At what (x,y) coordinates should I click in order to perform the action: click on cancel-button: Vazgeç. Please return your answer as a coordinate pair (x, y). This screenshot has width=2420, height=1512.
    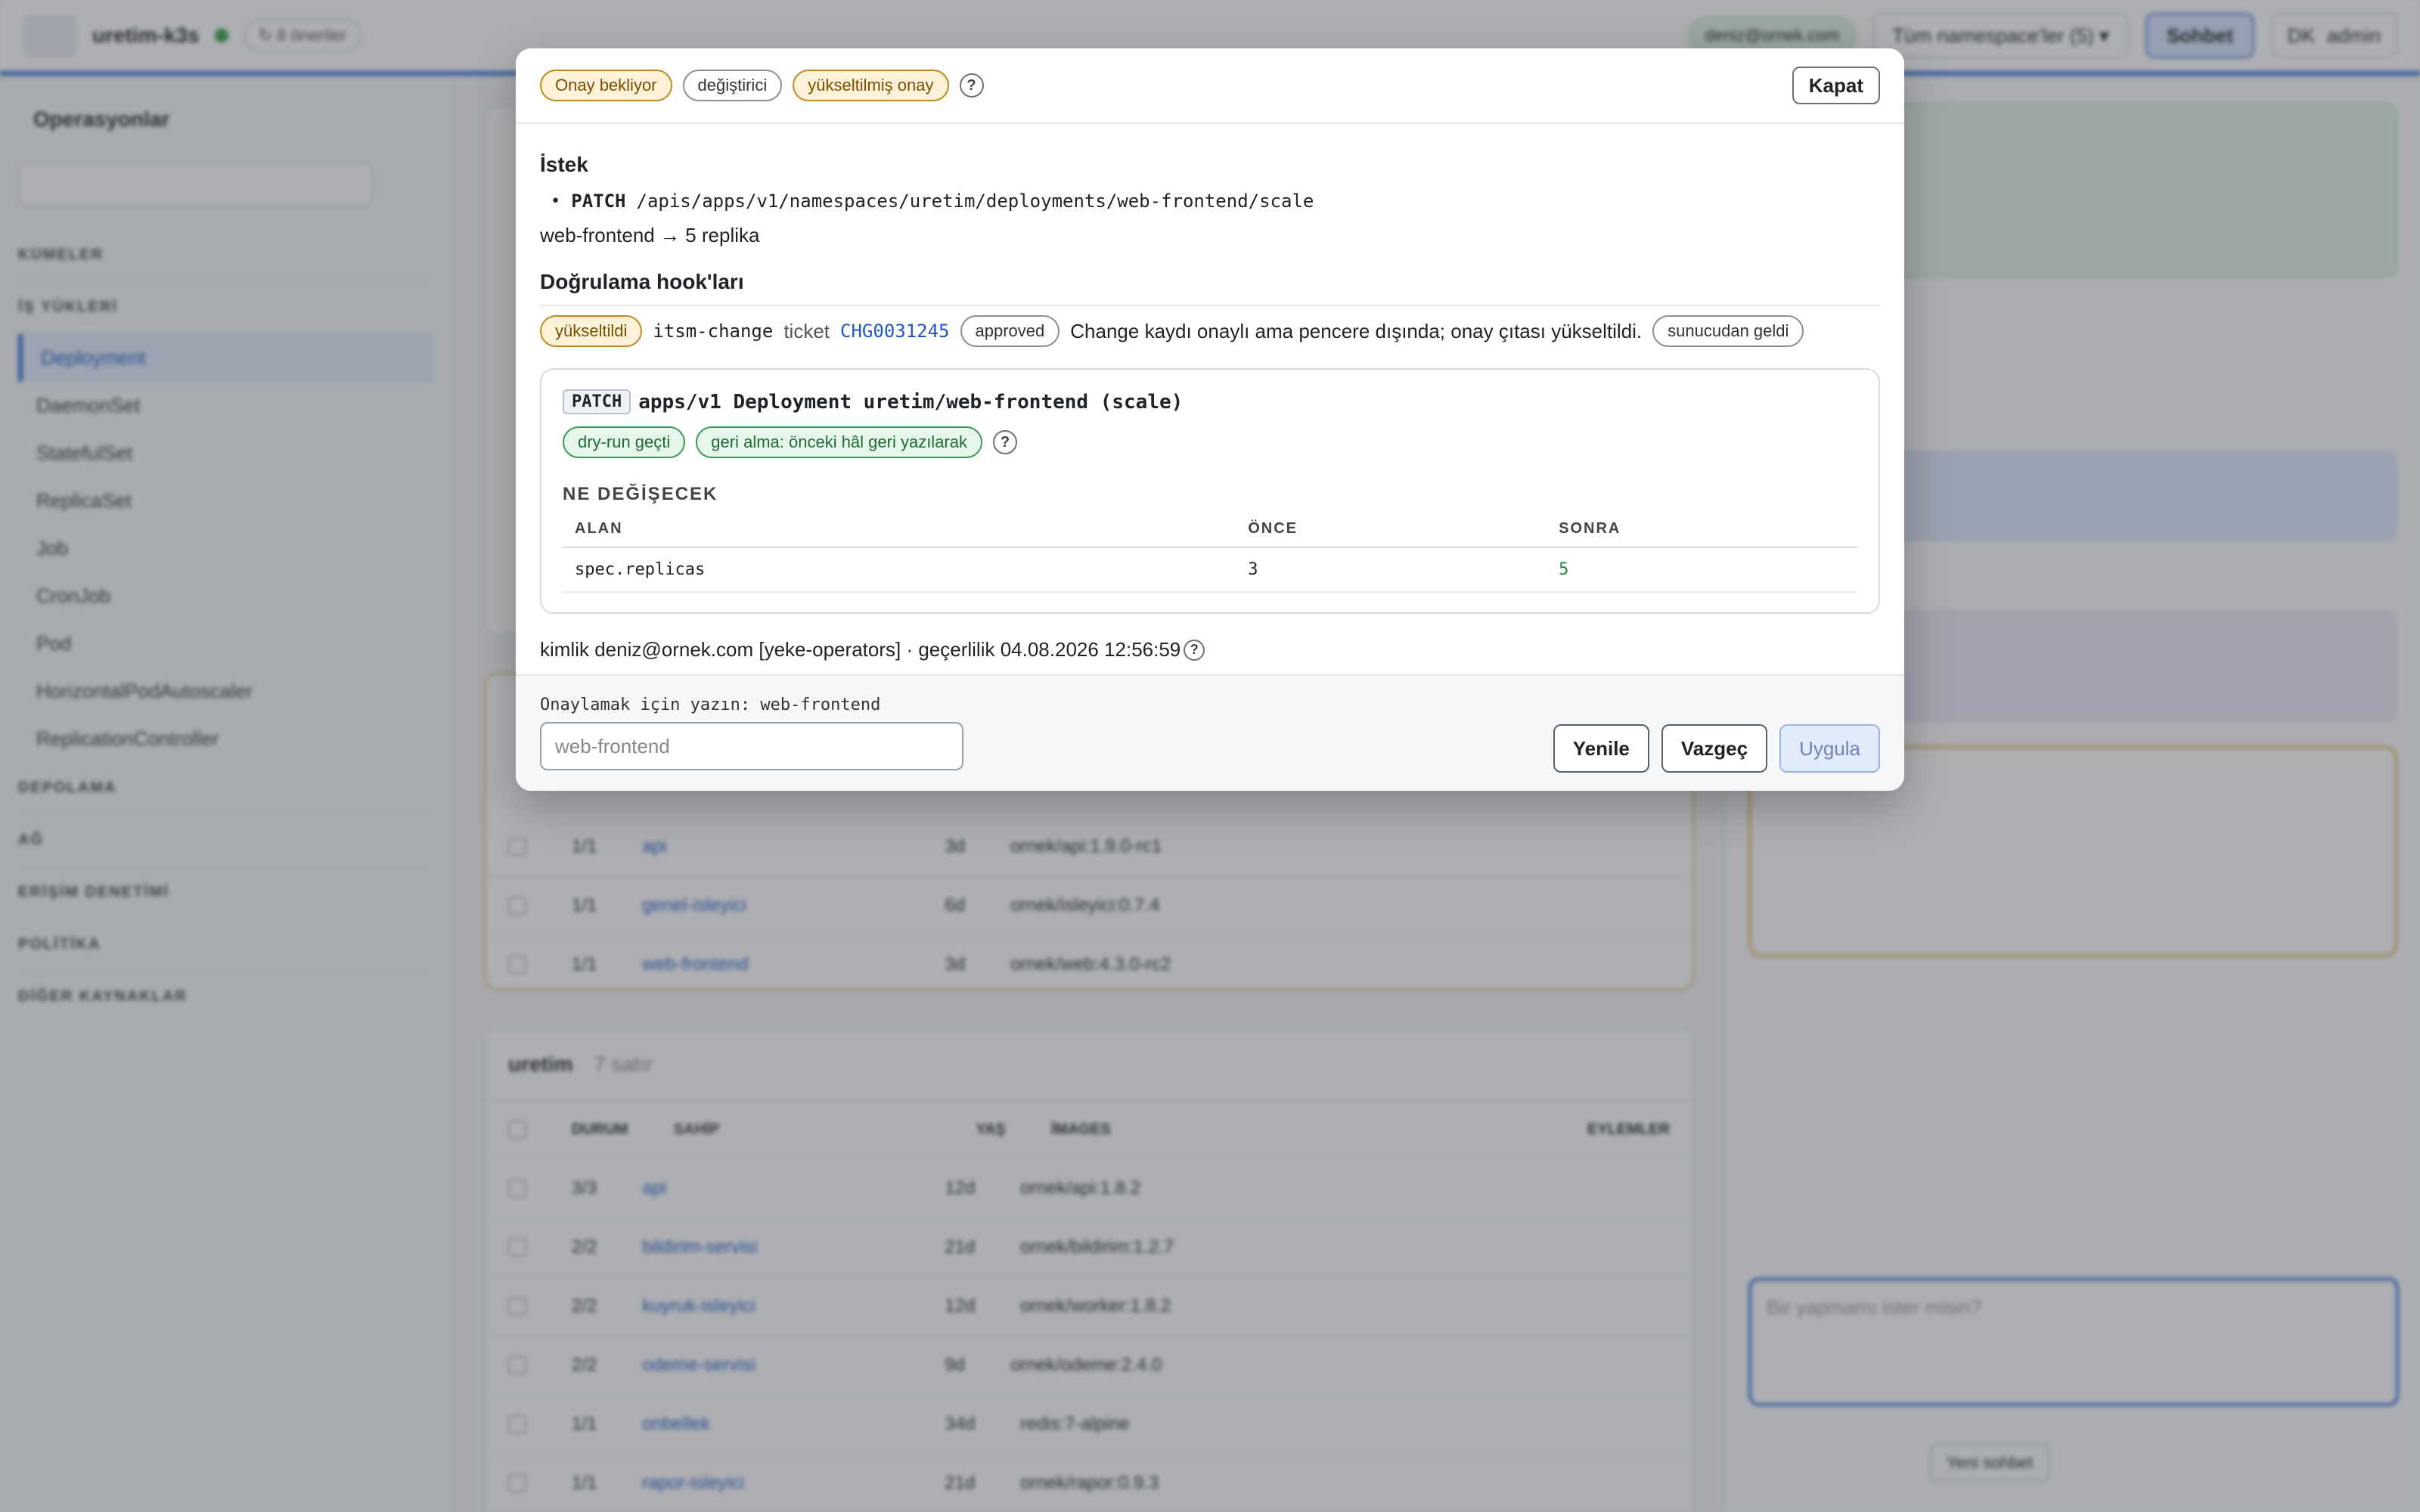
    Looking at the image, I should click on (1715, 748).